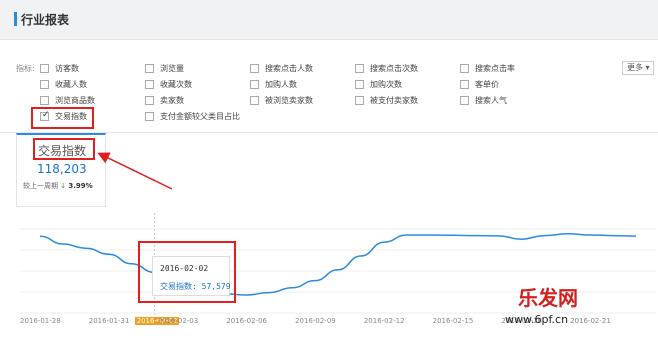  Describe the element at coordinates (178, 321) in the screenshot. I see `x-tick-label: 2016-02-03` at that location.